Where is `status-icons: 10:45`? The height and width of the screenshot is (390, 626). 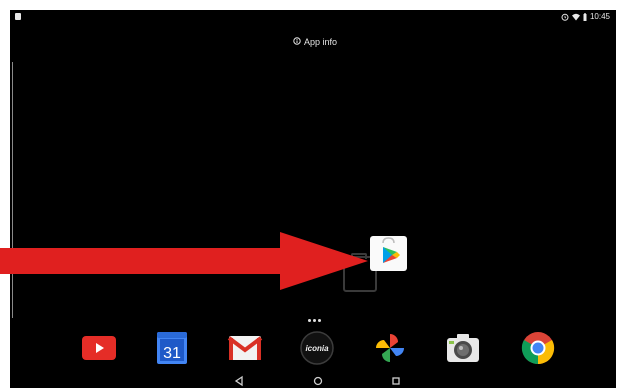 status-icons: 10:45 is located at coordinates (585, 17).